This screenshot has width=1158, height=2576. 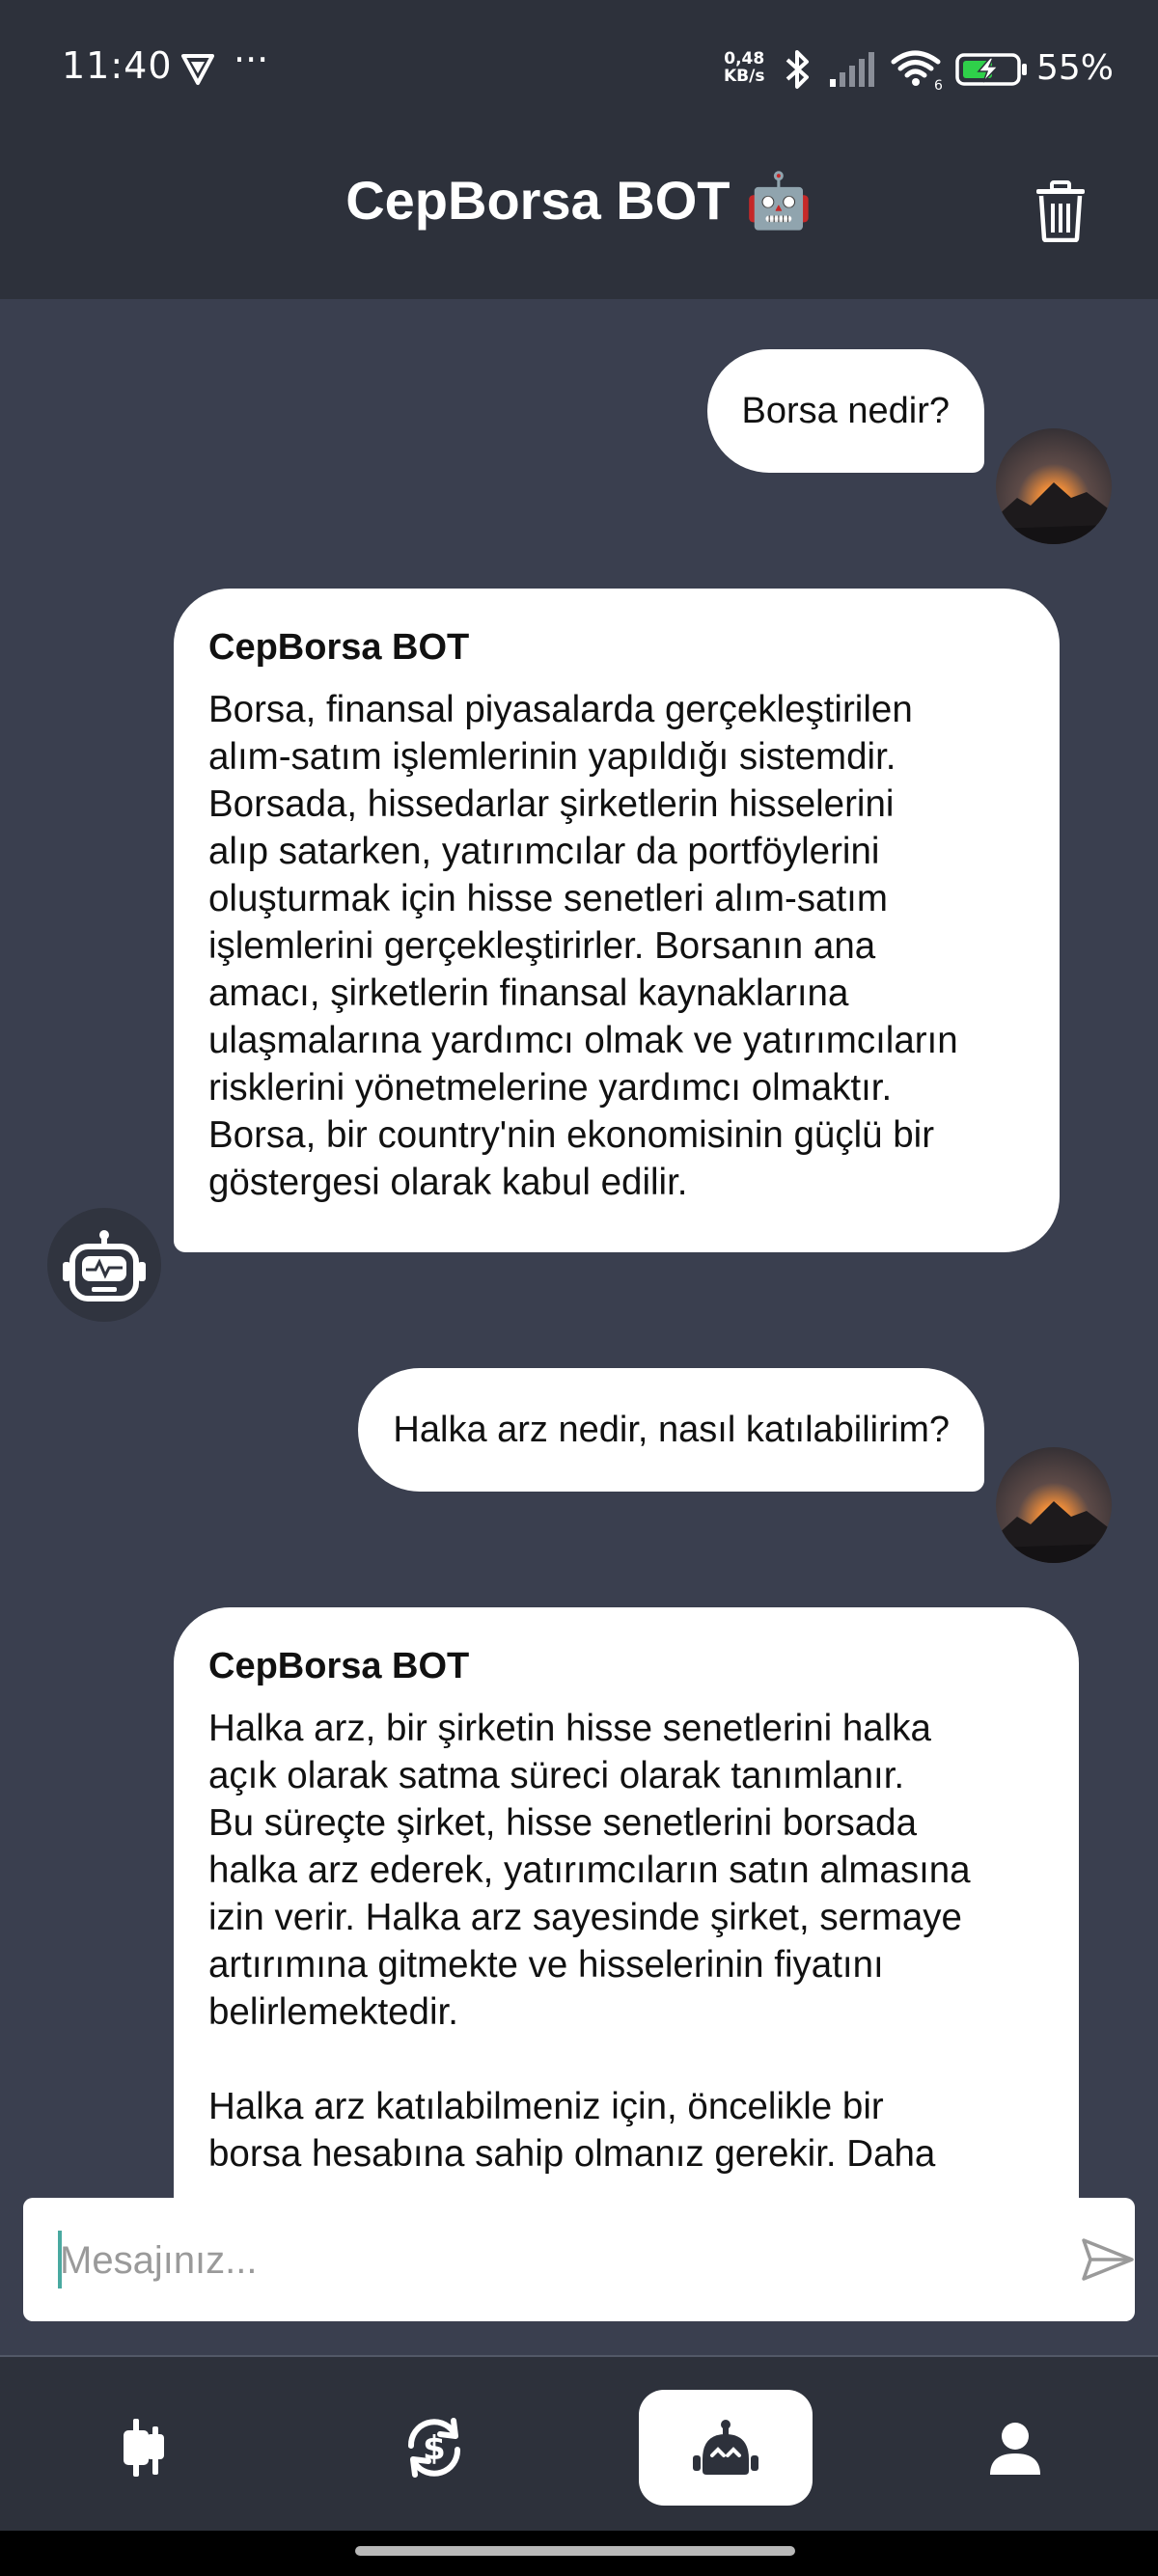 I want to click on trash-icon, so click(x=1060, y=211).